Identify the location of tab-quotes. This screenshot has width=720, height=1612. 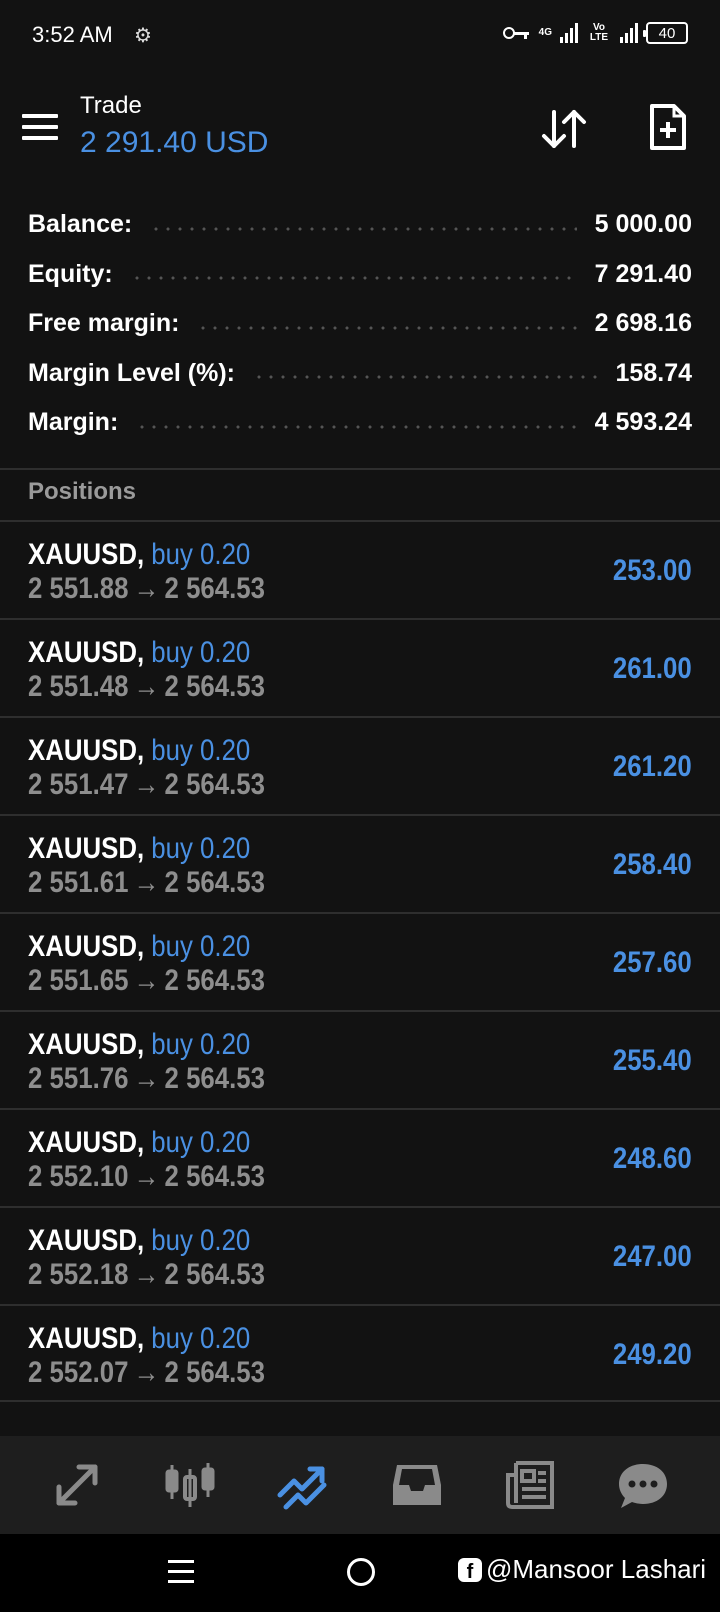
(77, 1485).